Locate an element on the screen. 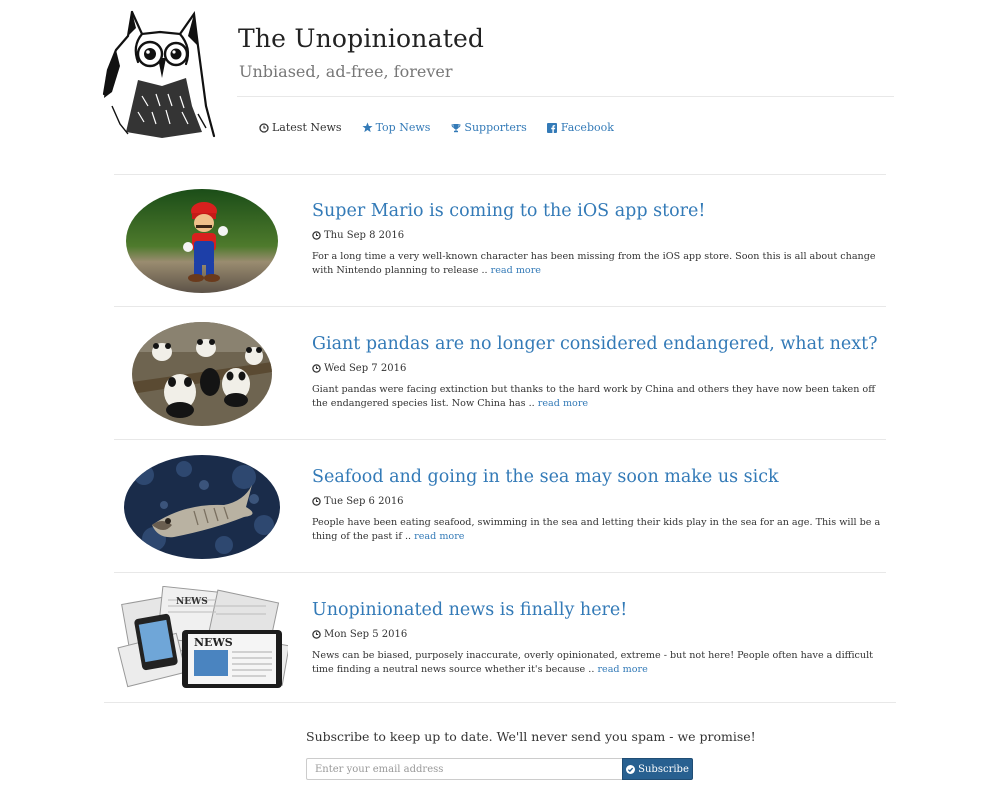 This screenshot has width=1000, height=800. main-nav: Latest News Top News Supporters Facebook is located at coordinates (446, 127).